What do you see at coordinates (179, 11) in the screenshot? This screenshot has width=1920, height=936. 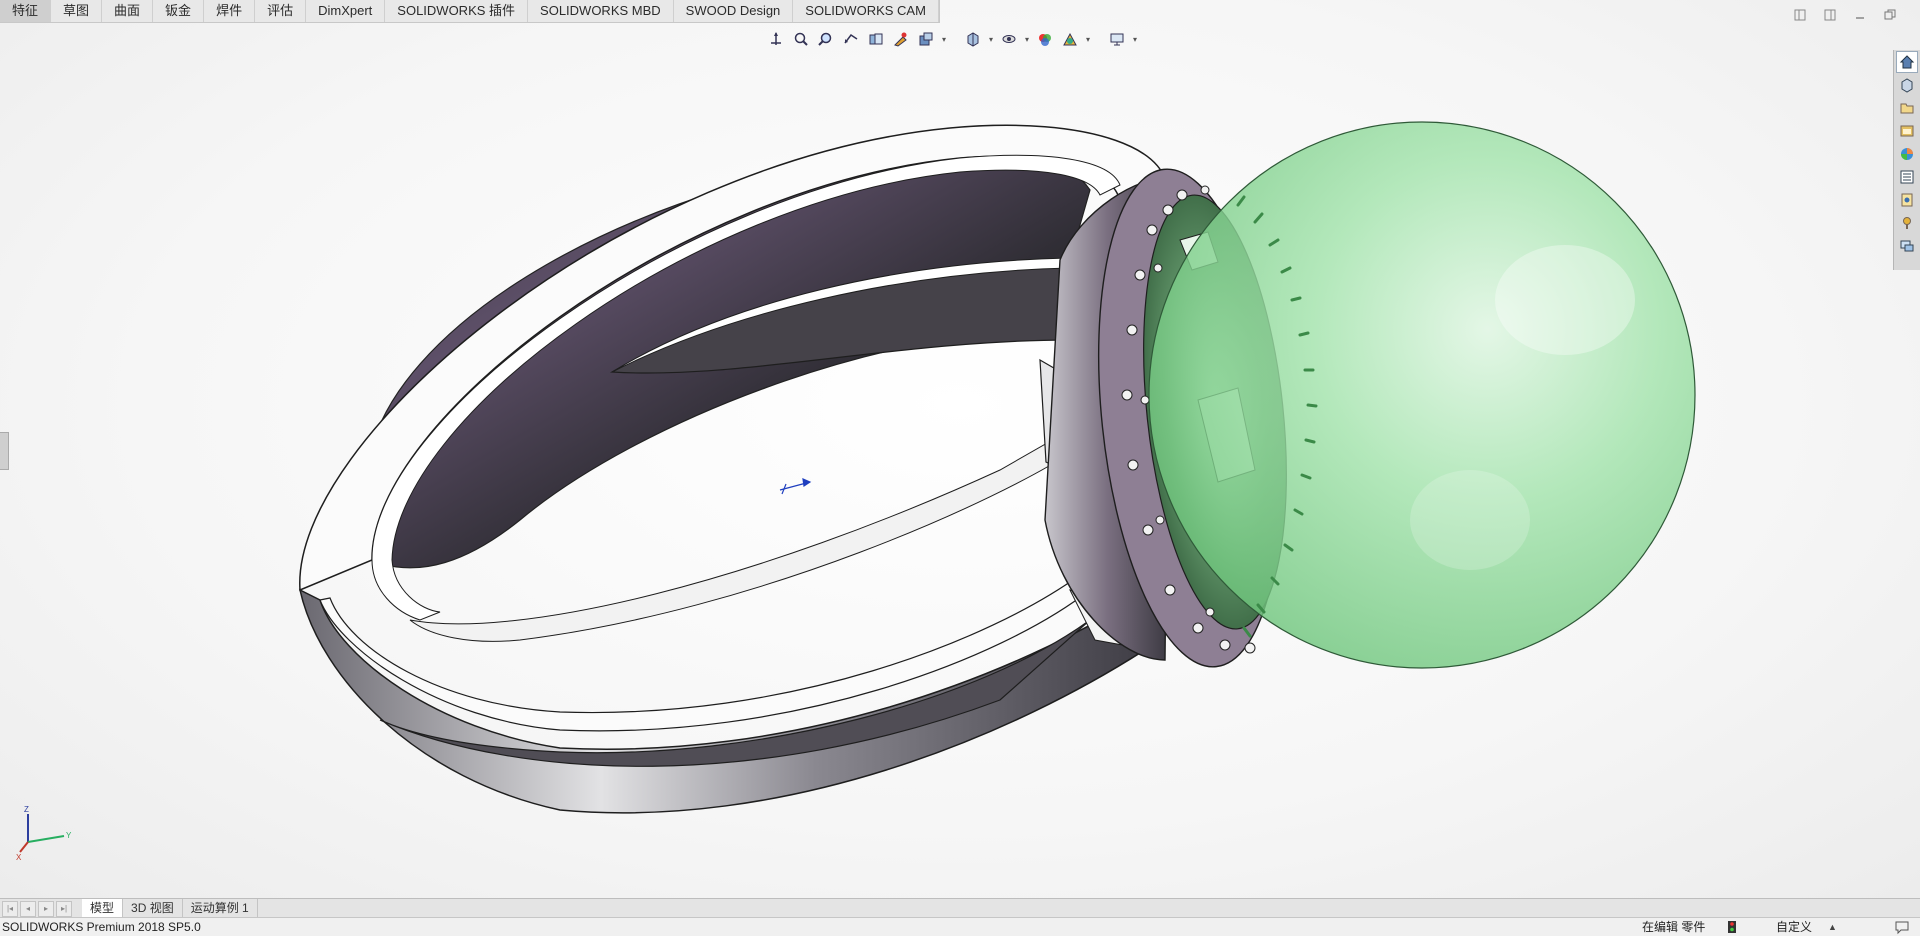 I see `tab-sheet-metal: 钣金` at bounding box center [179, 11].